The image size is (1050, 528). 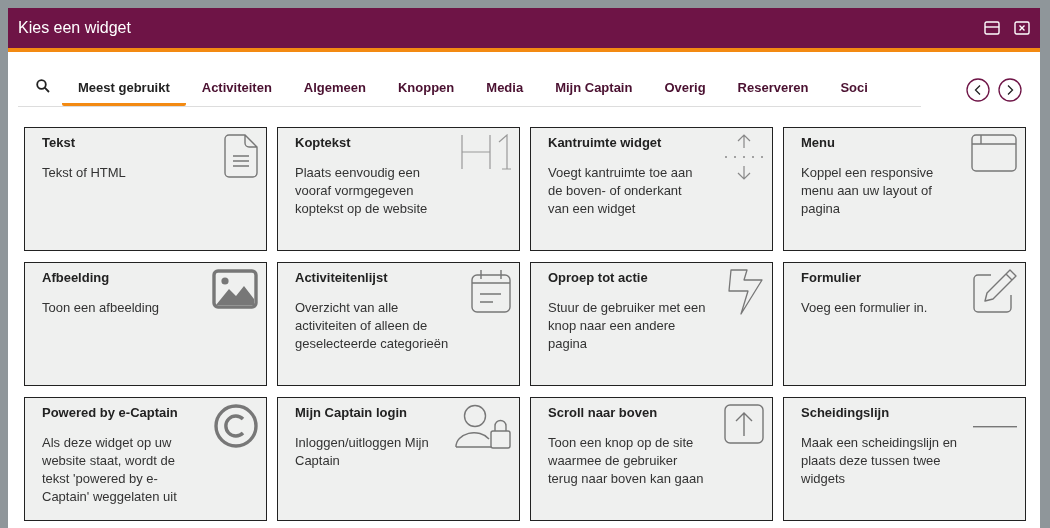 What do you see at coordinates (323, 142) in the screenshot?
I see `widget-title: Koptekst` at bounding box center [323, 142].